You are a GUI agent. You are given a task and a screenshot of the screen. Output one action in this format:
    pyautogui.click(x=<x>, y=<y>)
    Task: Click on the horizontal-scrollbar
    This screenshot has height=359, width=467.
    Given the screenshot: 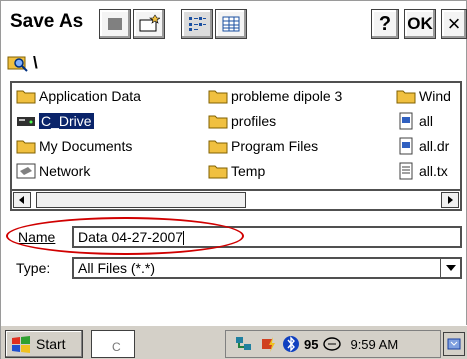 What is the action you would take?
    pyautogui.click(x=236, y=200)
    